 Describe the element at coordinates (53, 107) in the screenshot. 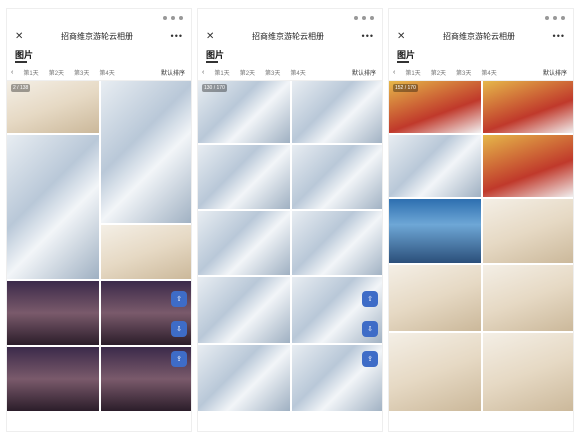

I see `photo-tile: 2 / 138` at that location.